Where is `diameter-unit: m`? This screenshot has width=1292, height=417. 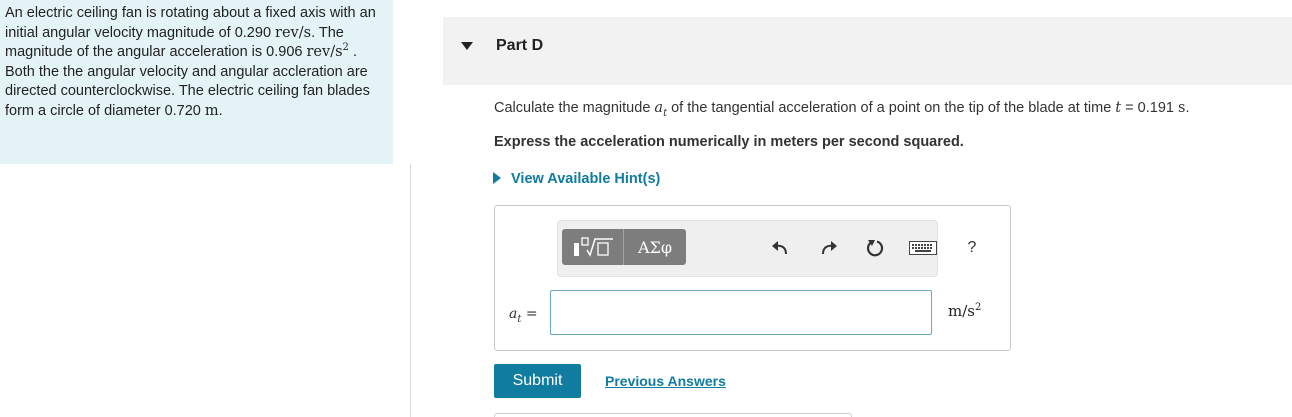
diameter-unit: m is located at coordinates (211, 110).